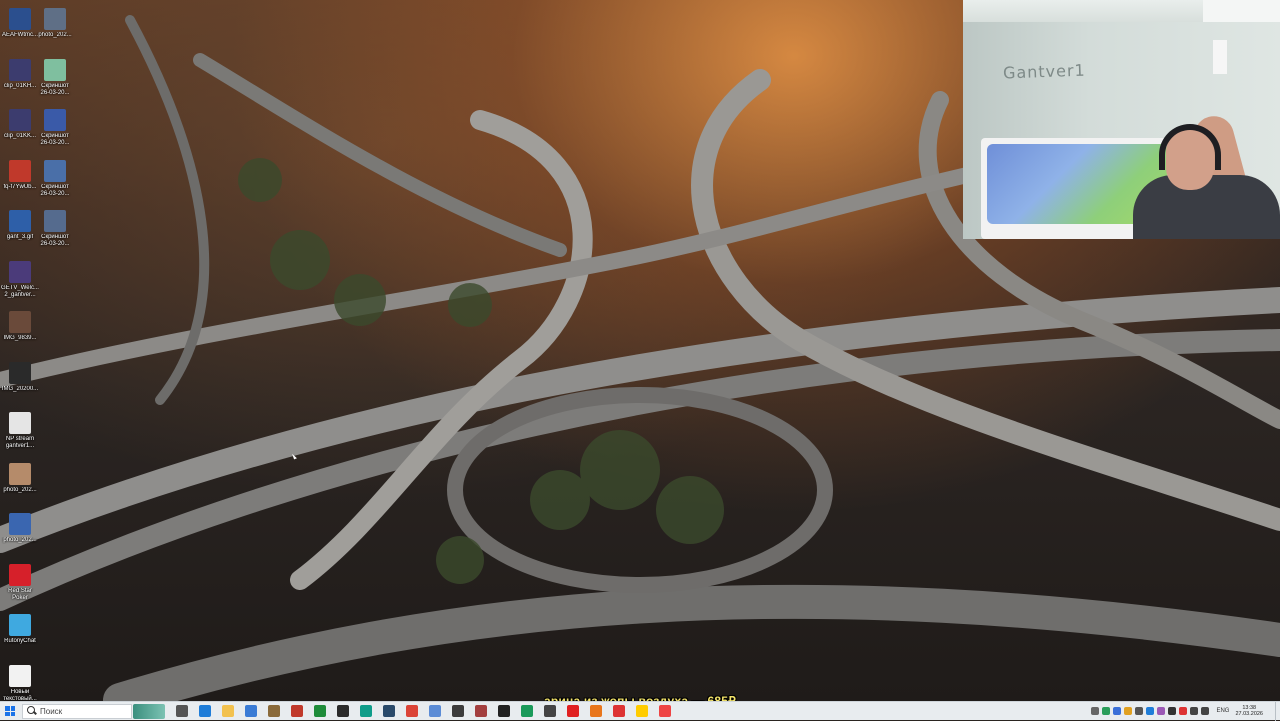  Describe the element at coordinates (20, 675) in the screenshot. I see `text-file-icon` at that location.